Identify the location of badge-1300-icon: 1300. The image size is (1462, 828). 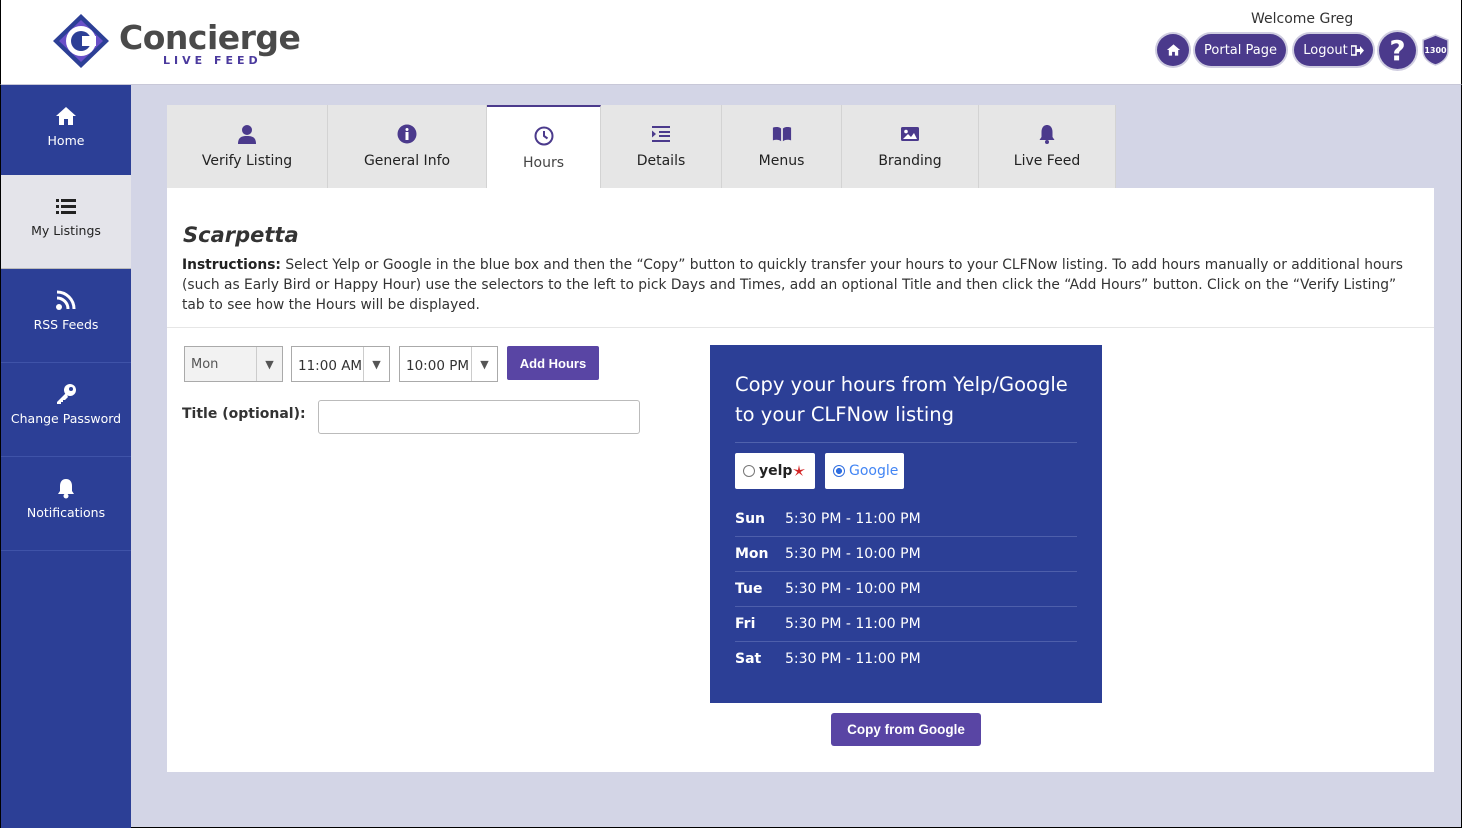
(1435, 50).